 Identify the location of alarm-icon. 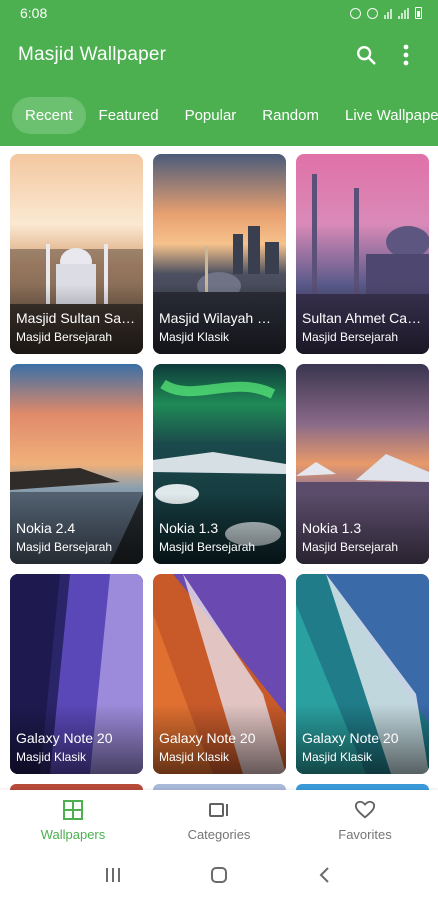
(355, 13).